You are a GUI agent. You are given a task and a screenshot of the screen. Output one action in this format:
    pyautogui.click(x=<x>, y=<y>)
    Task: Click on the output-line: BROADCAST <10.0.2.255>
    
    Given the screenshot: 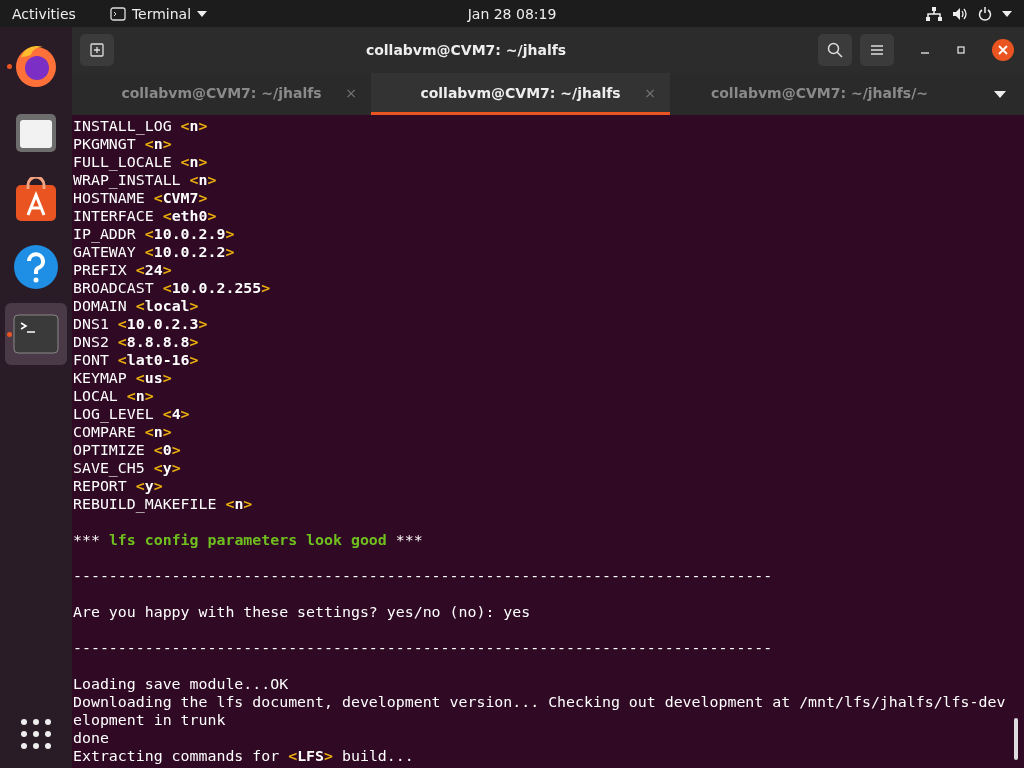 What is the action you would take?
    pyautogui.click(x=172, y=288)
    